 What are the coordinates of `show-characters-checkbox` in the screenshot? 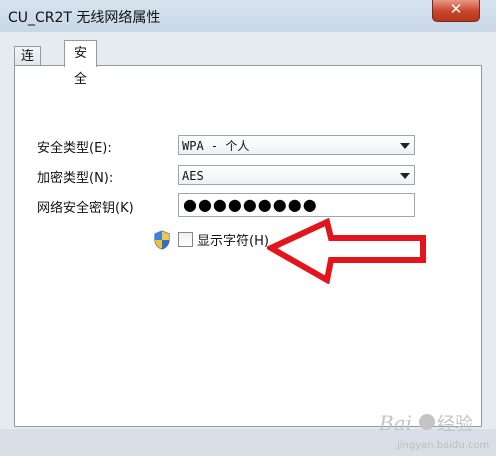 It's located at (185, 239).